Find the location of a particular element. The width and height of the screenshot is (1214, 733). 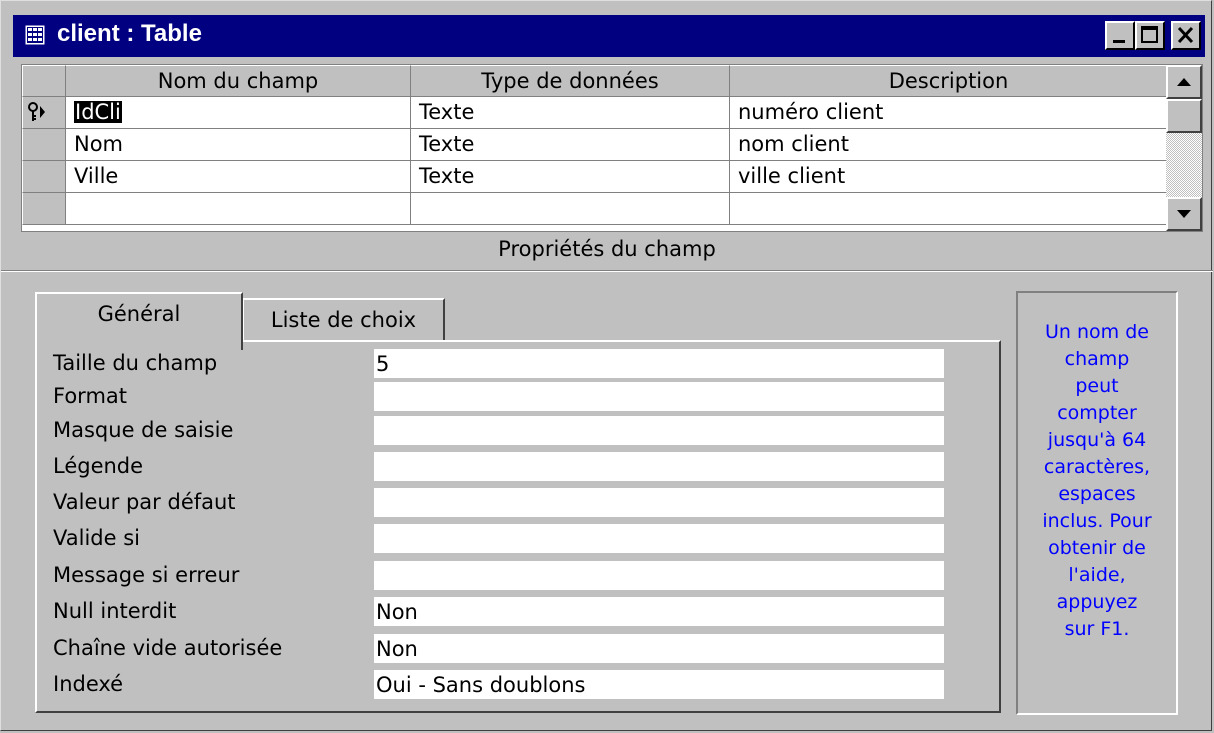

scroll-down-button is located at coordinates (1184, 214).